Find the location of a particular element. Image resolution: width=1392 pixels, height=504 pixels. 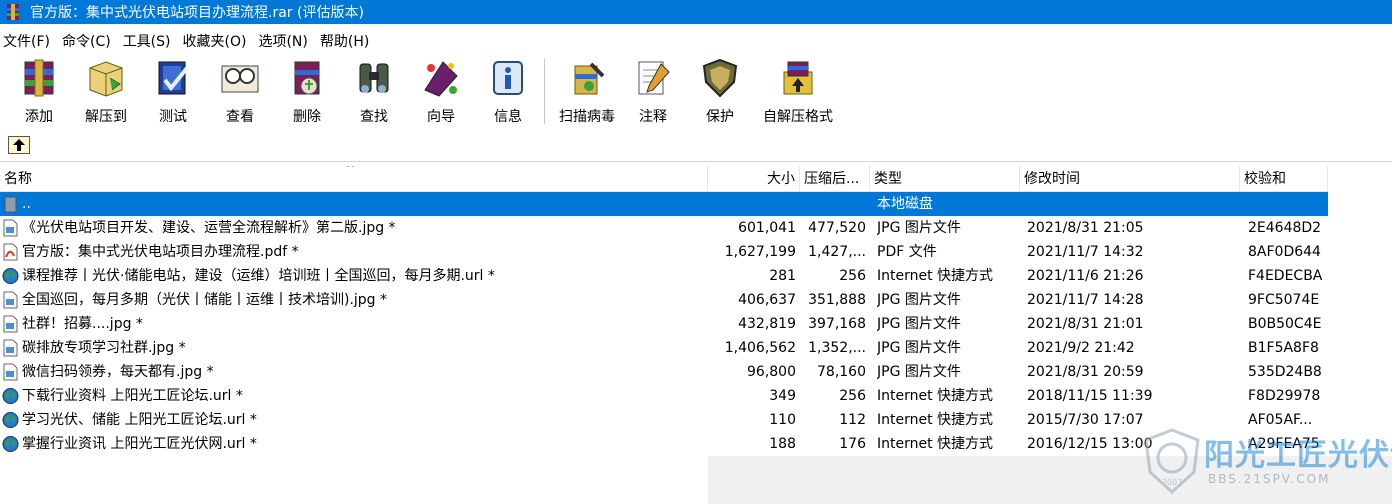

extract-to-button: 解压到 is located at coordinates (106, 91).